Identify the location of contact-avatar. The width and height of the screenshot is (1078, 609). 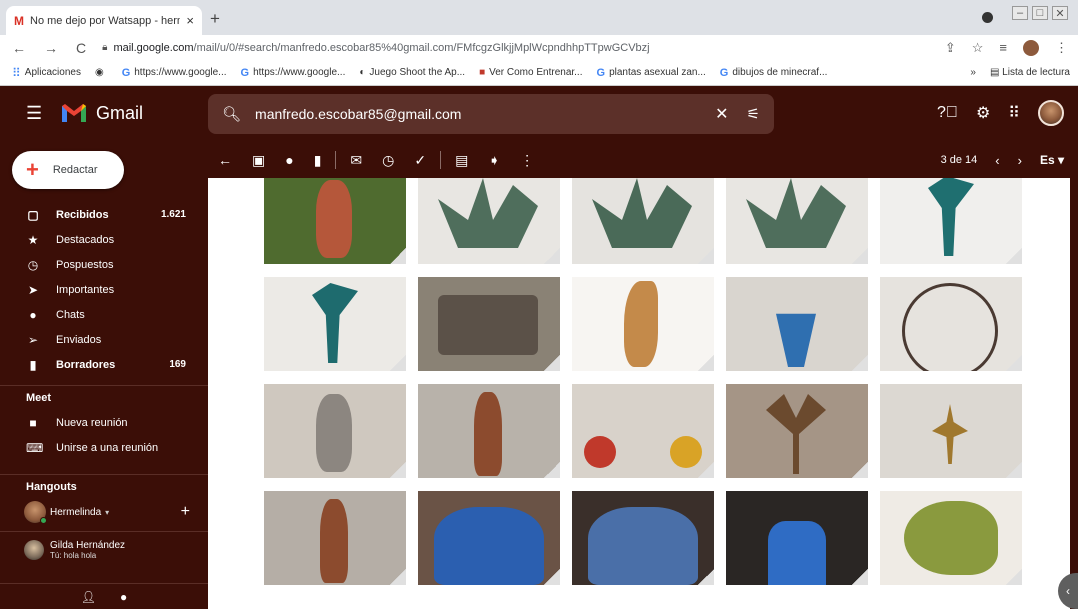
(34, 549).